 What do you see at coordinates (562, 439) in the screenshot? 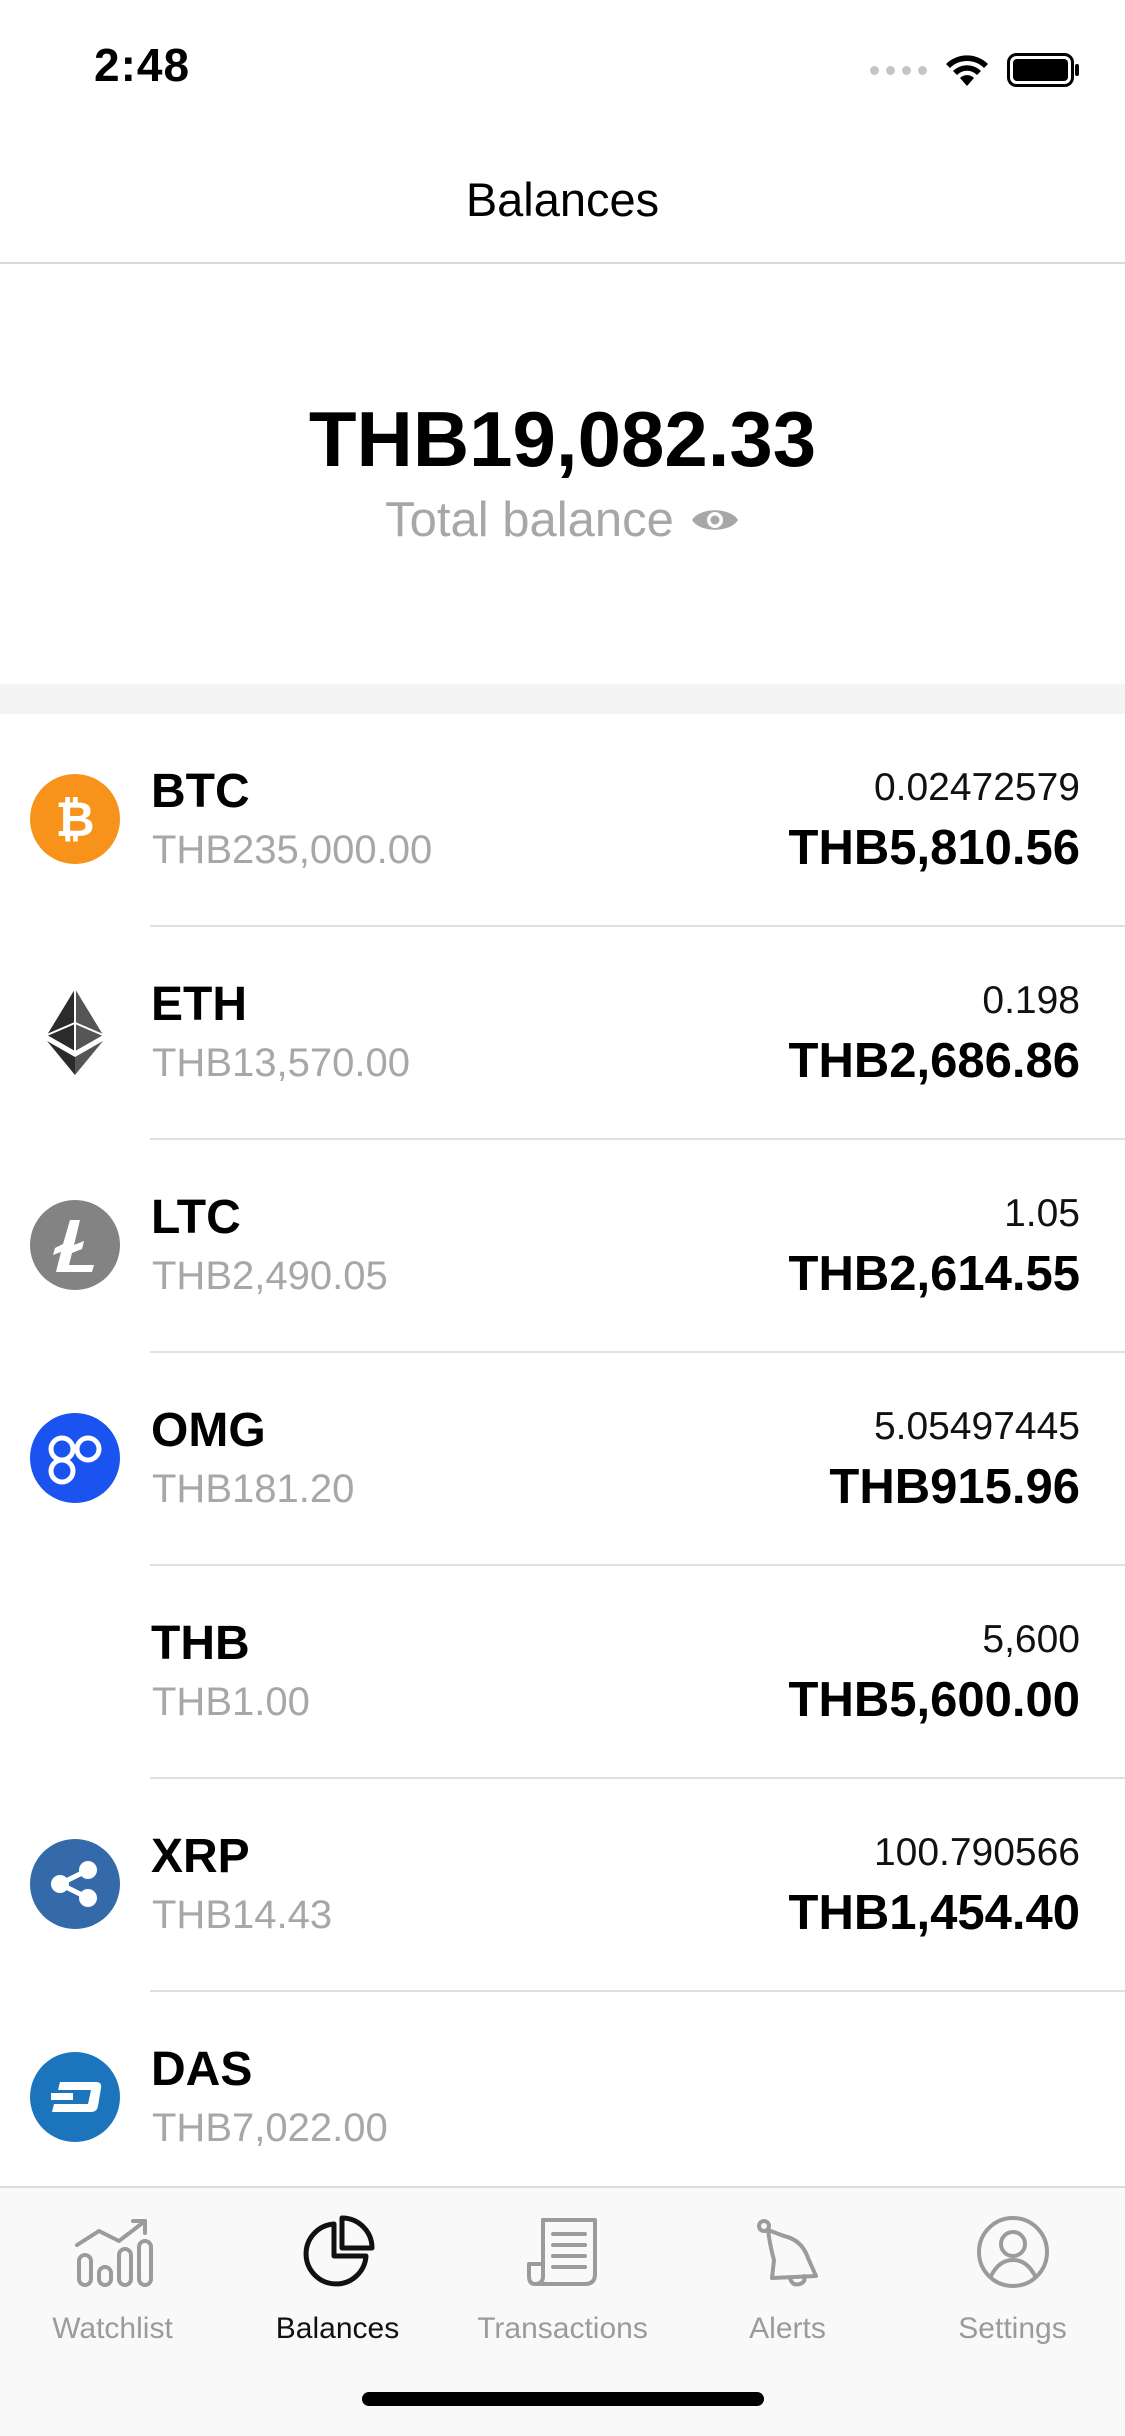
I see `total-balance-amount: THB19,082.33` at bounding box center [562, 439].